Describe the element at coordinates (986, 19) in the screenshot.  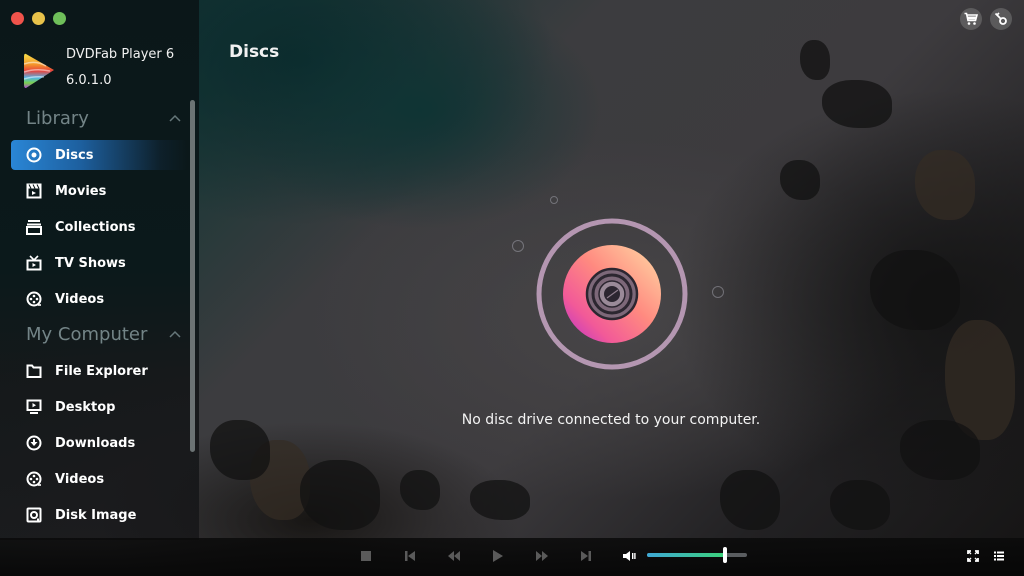
I see `top-right-actions` at that location.